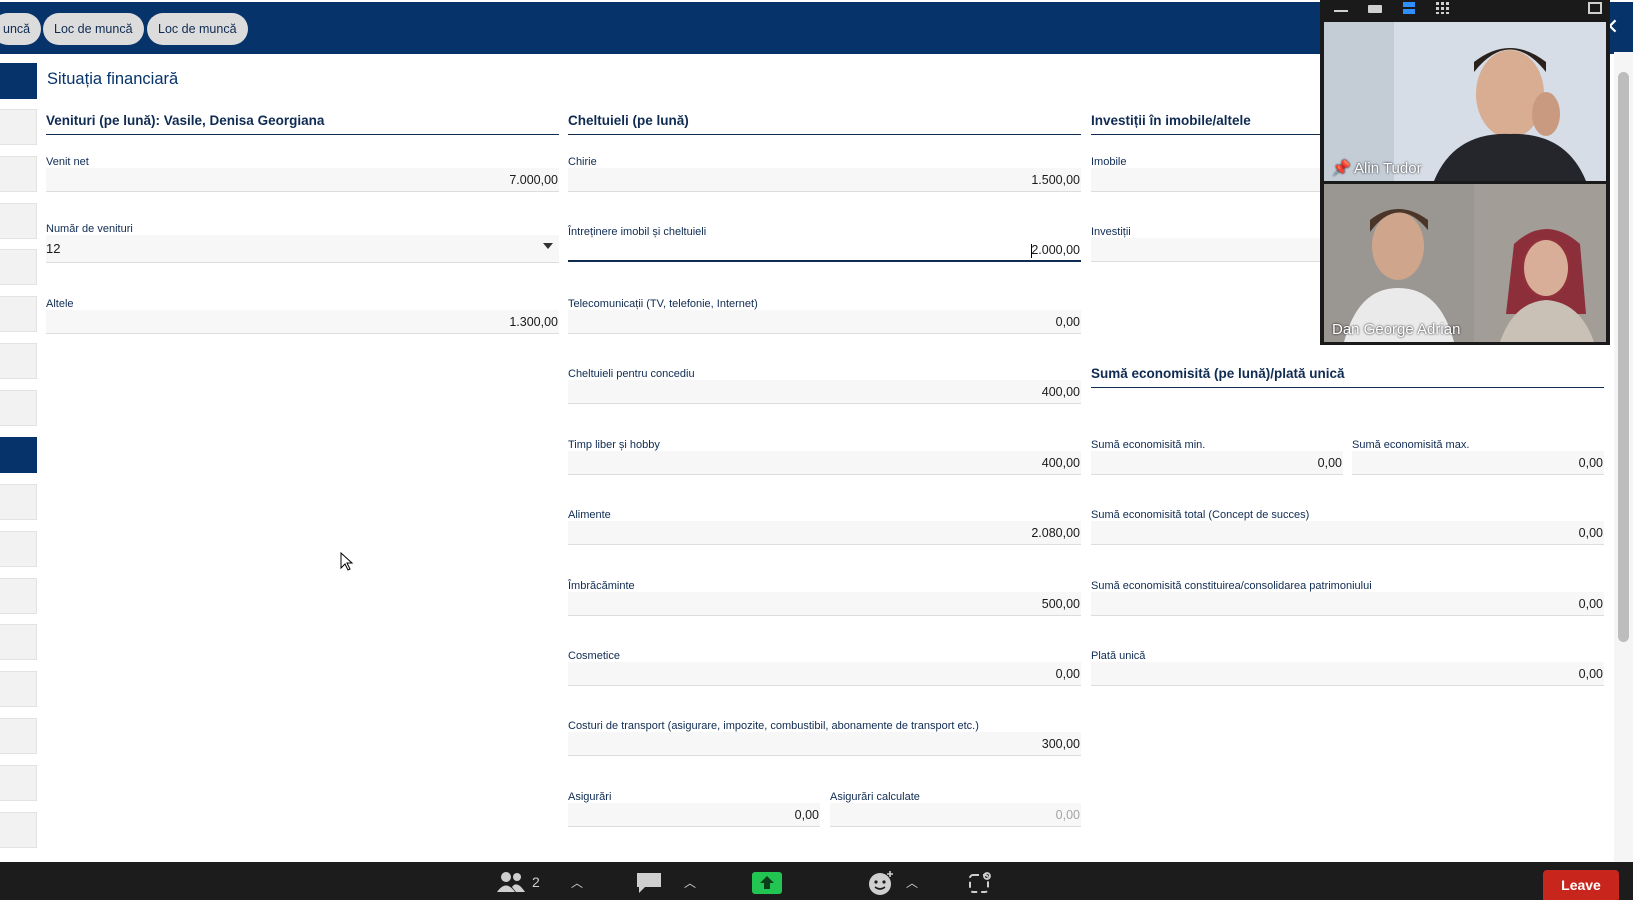 The width and height of the screenshot is (1633, 900). Describe the element at coordinates (1375, 8) in the screenshot. I see `hide-video-icon` at that location.